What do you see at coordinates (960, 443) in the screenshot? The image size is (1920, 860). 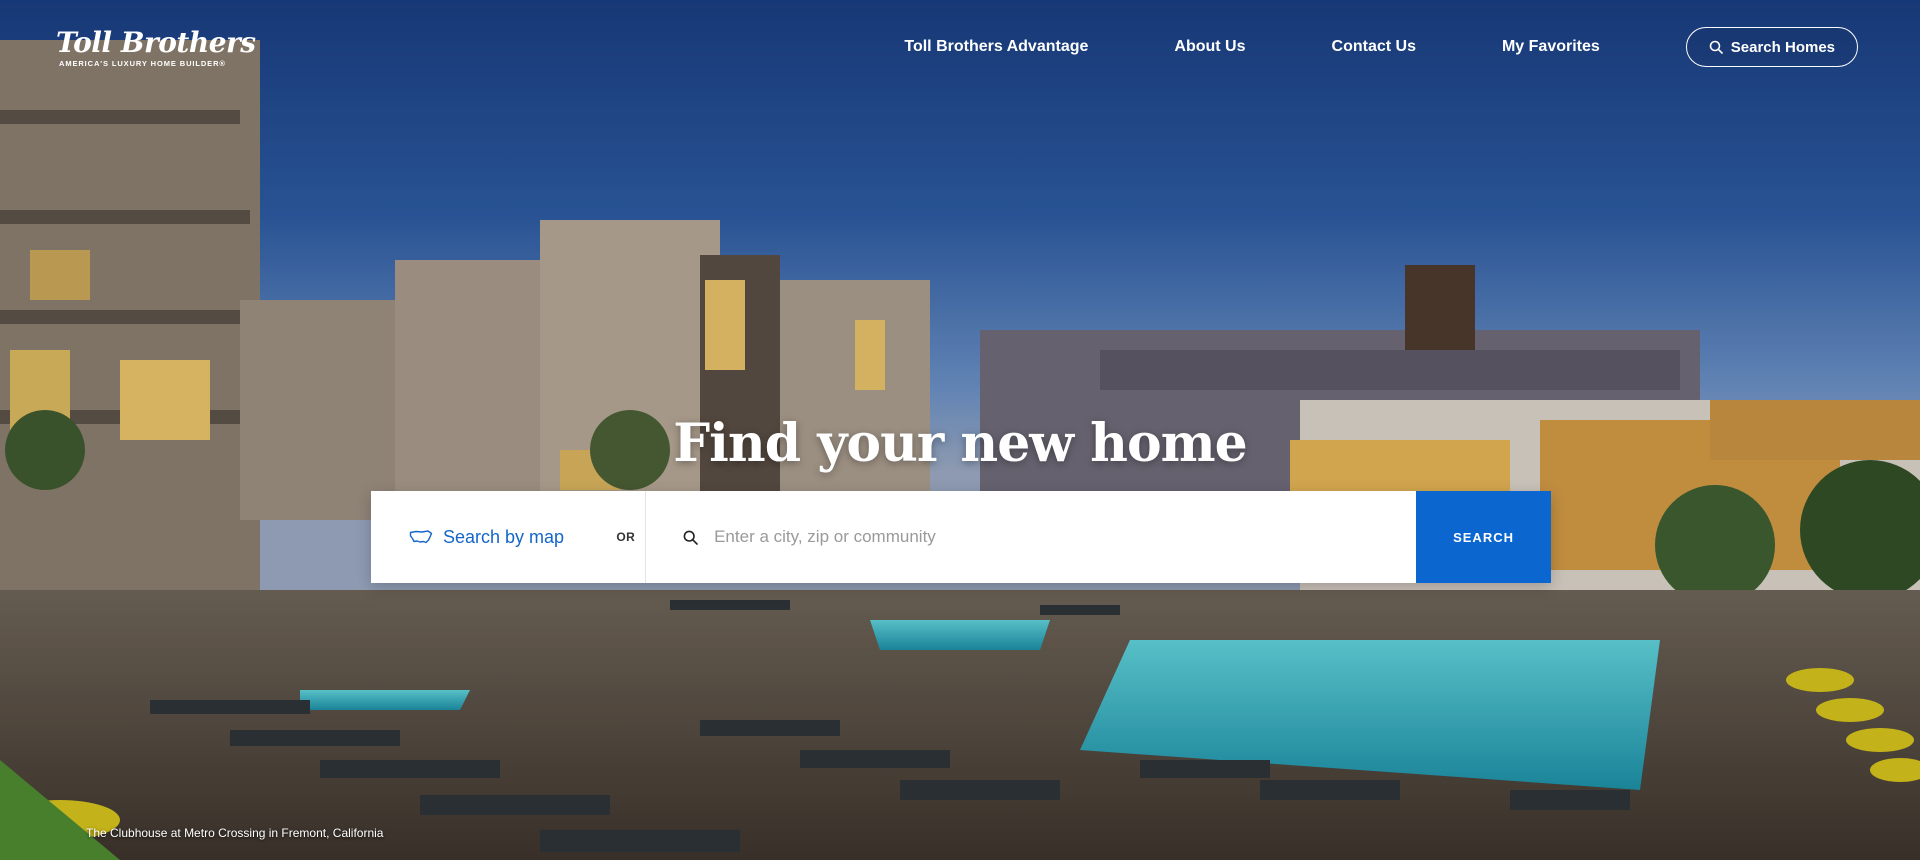 I see `hero-headline: Find your new home` at bounding box center [960, 443].